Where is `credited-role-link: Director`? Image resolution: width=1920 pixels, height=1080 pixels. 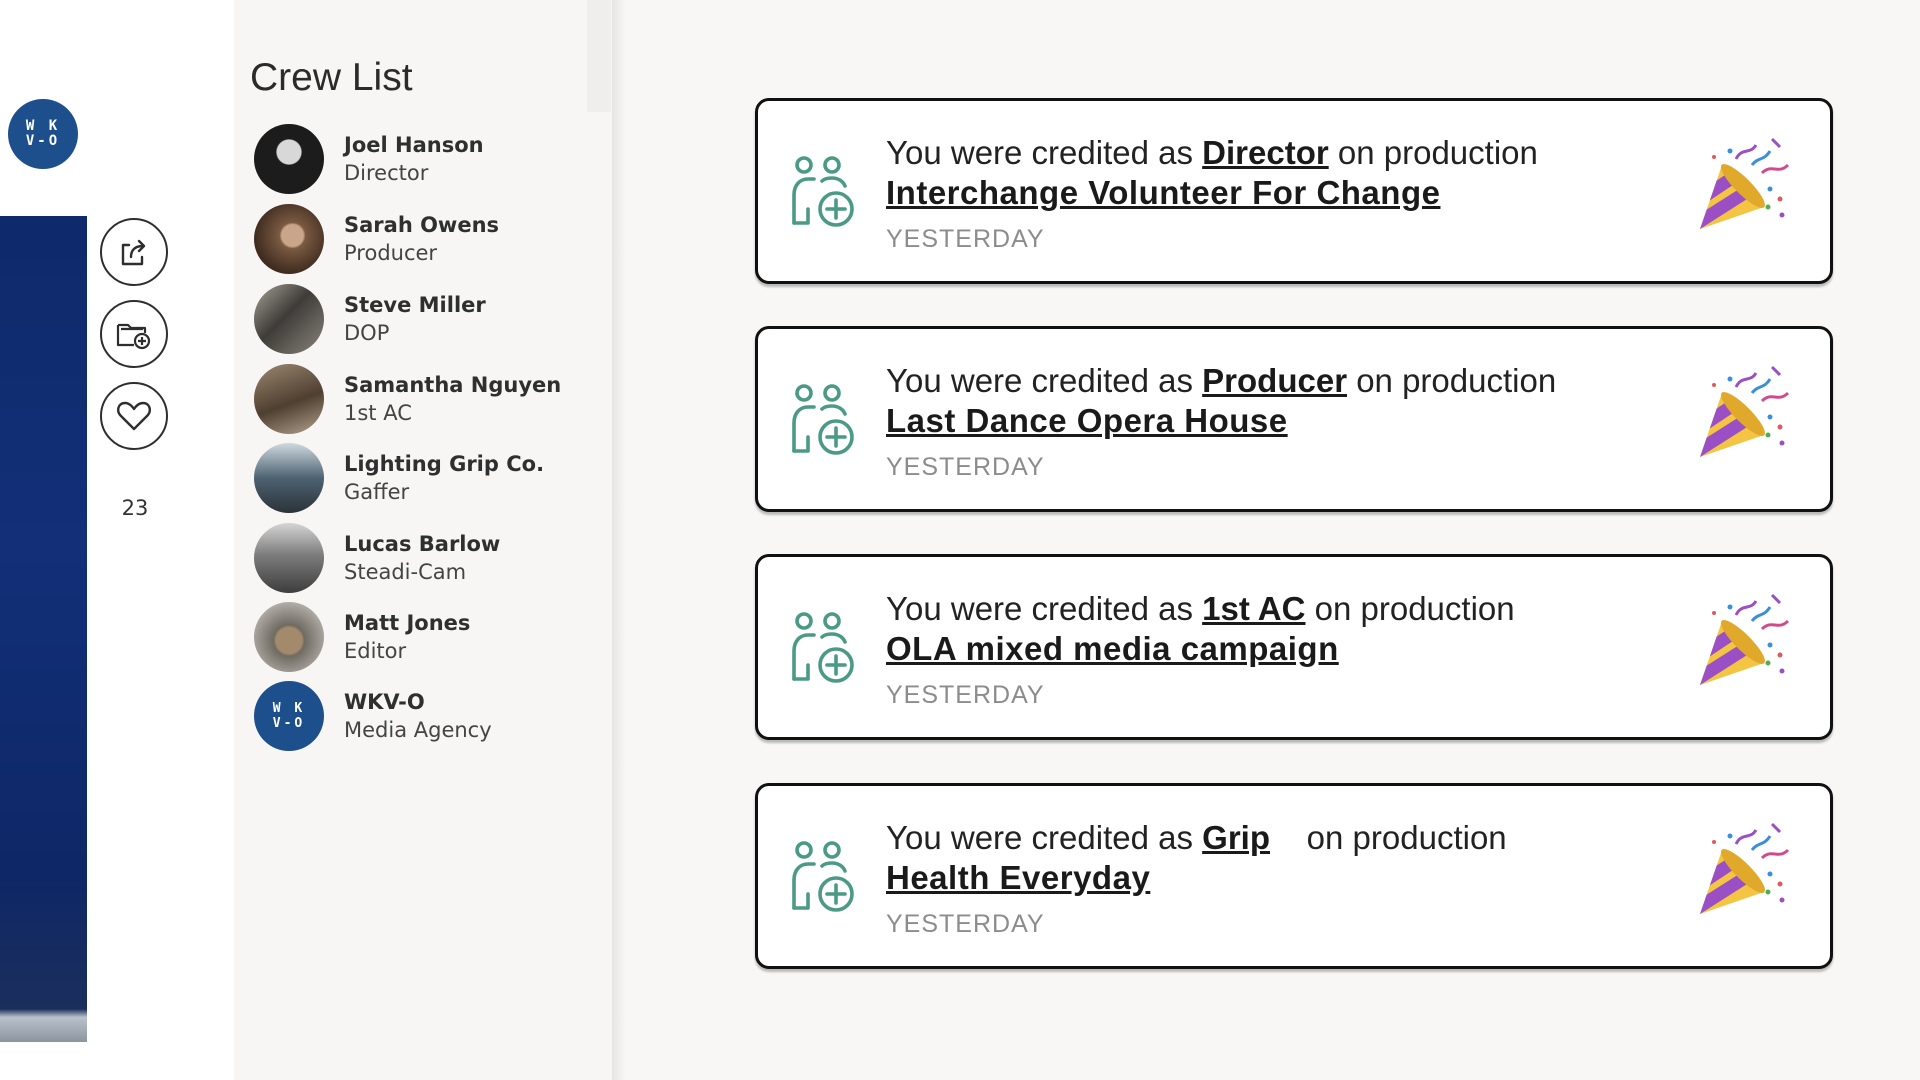
credited-role-link: Director is located at coordinates (1265, 152).